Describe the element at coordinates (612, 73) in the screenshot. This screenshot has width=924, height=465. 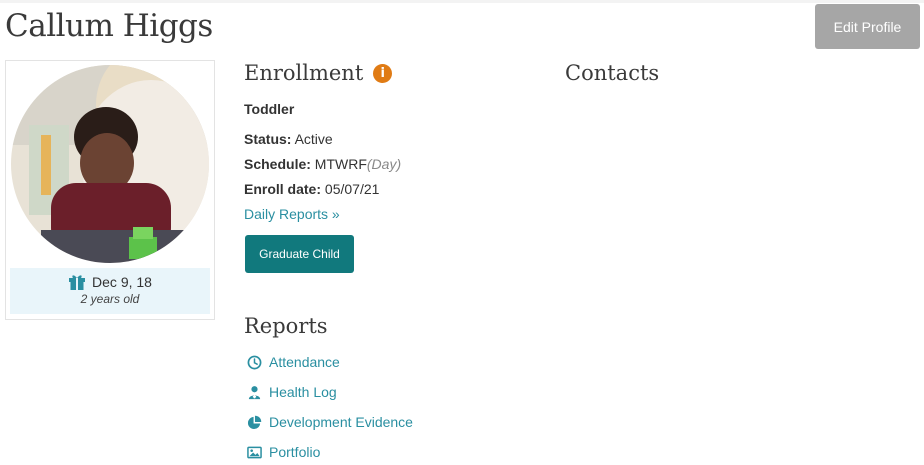
I see `contacts-title: Contacts` at that location.